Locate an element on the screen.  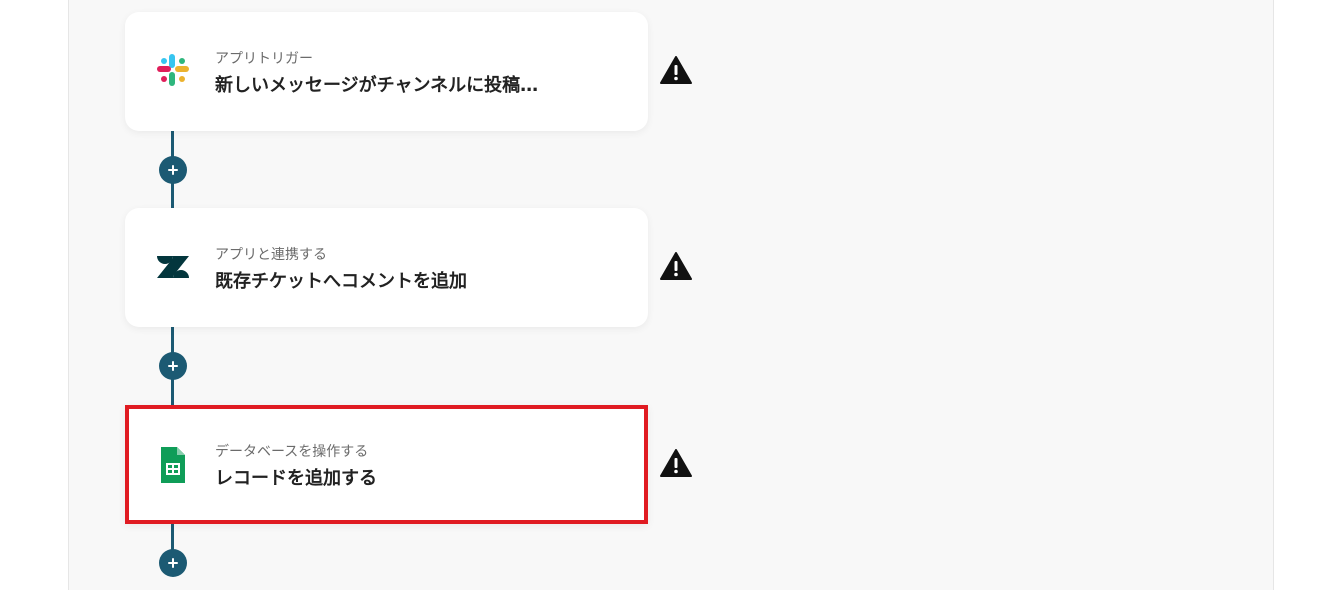
step-subtitle: アプリと連携する is located at coordinates (271, 255).